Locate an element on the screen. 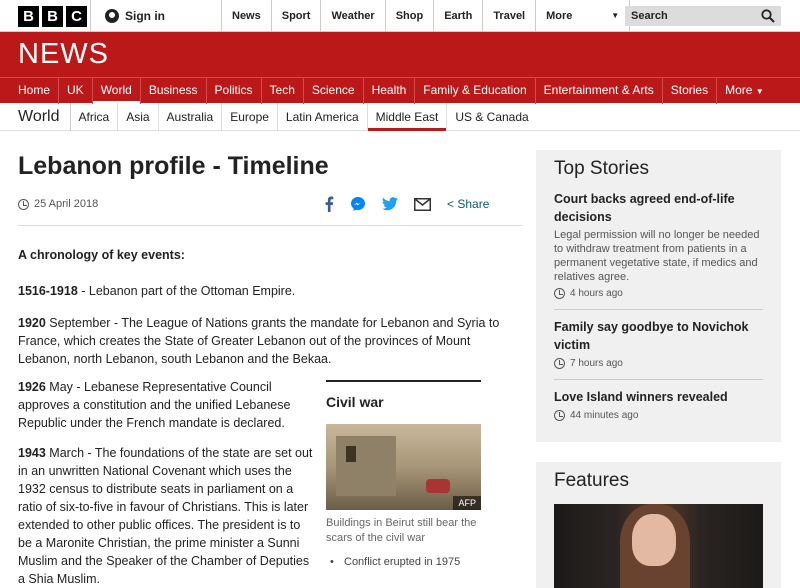 This screenshot has height=588, width=800. feature-image is located at coordinates (658, 546).